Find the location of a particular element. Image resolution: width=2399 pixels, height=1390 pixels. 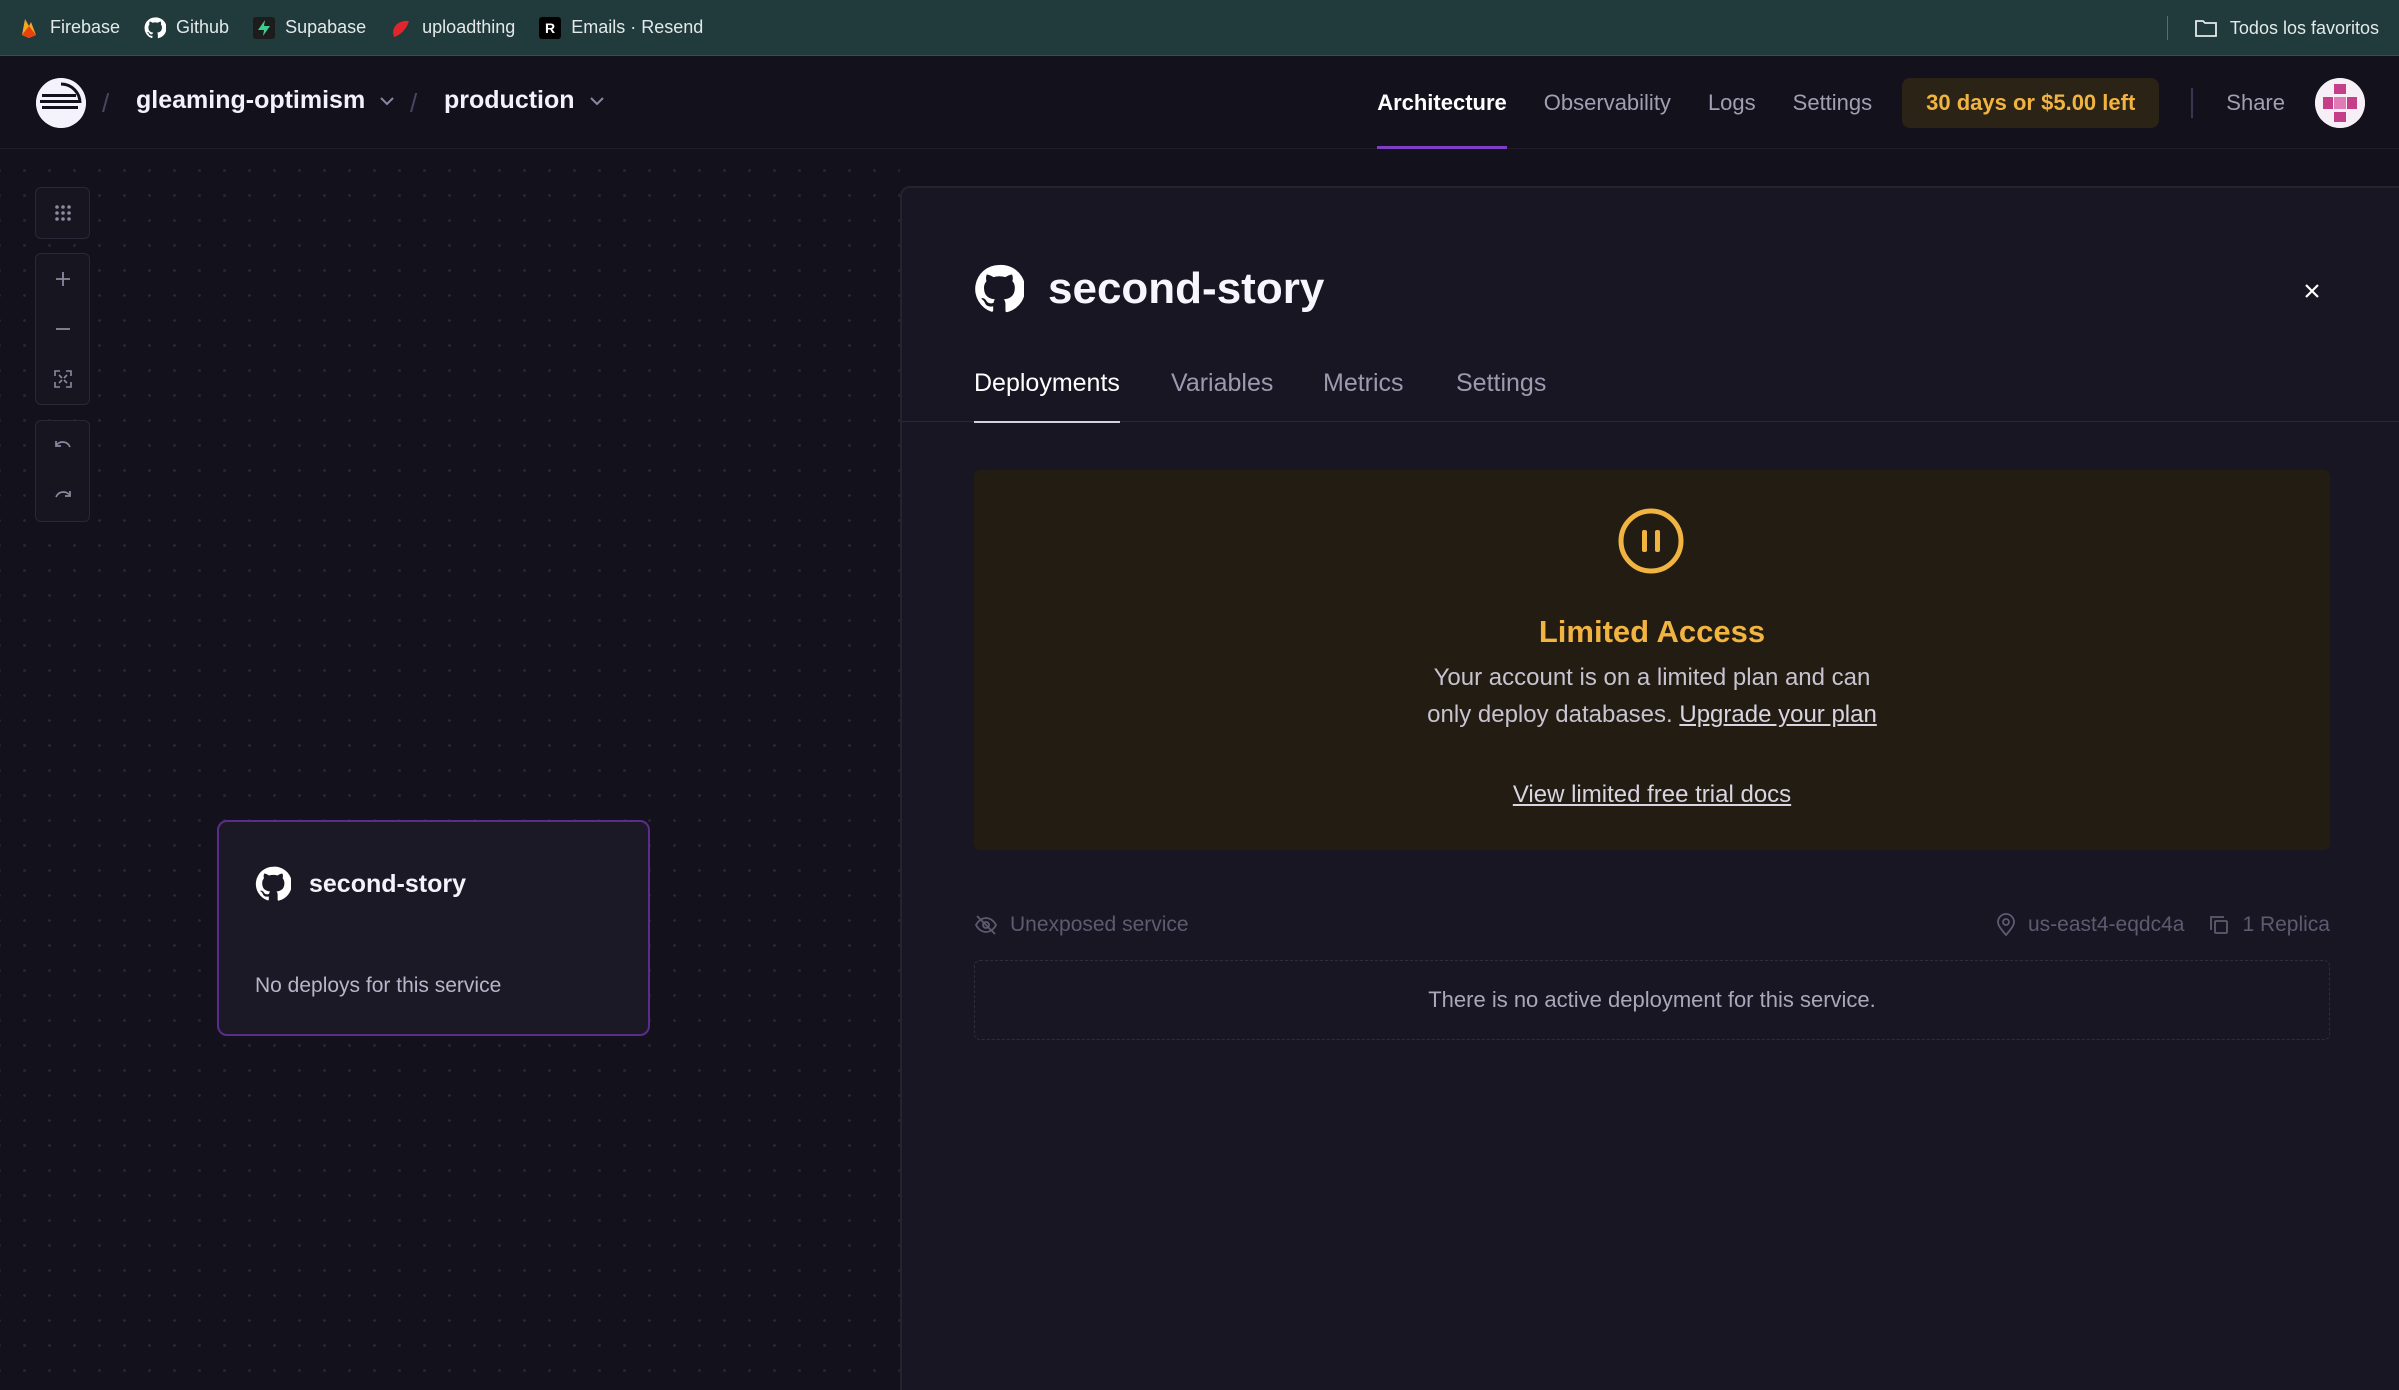

bookmark-firebase: Firebase is located at coordinates (69, 28).